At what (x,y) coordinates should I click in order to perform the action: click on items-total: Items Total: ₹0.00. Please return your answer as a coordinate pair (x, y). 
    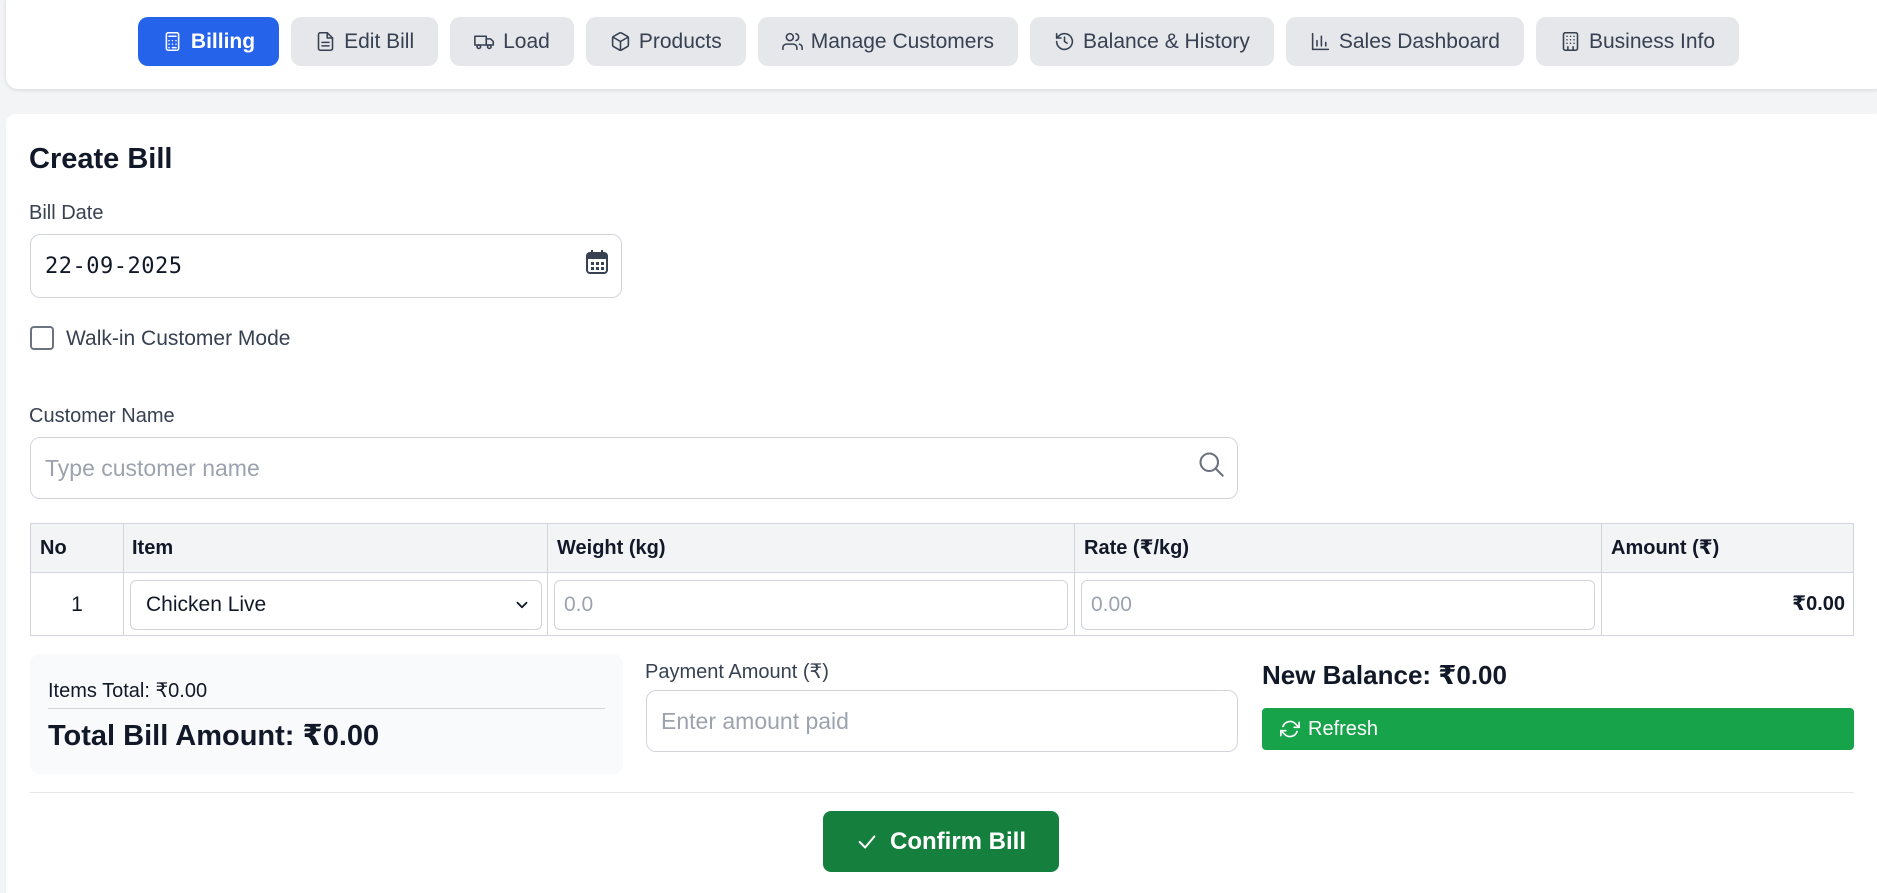
    Looking at the image, I should click on (128, 691).